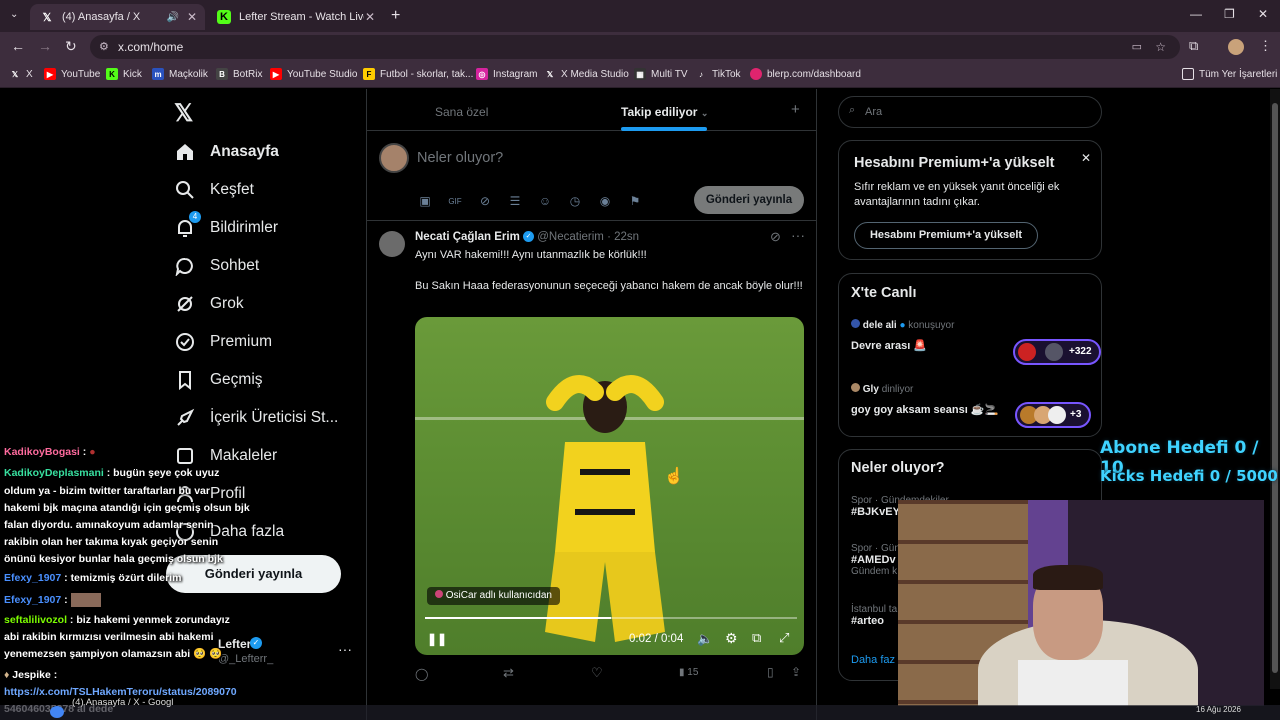 This screenshot has height=720, width=1280. I want to click on nav-grok: Grok, so click(209, 304).